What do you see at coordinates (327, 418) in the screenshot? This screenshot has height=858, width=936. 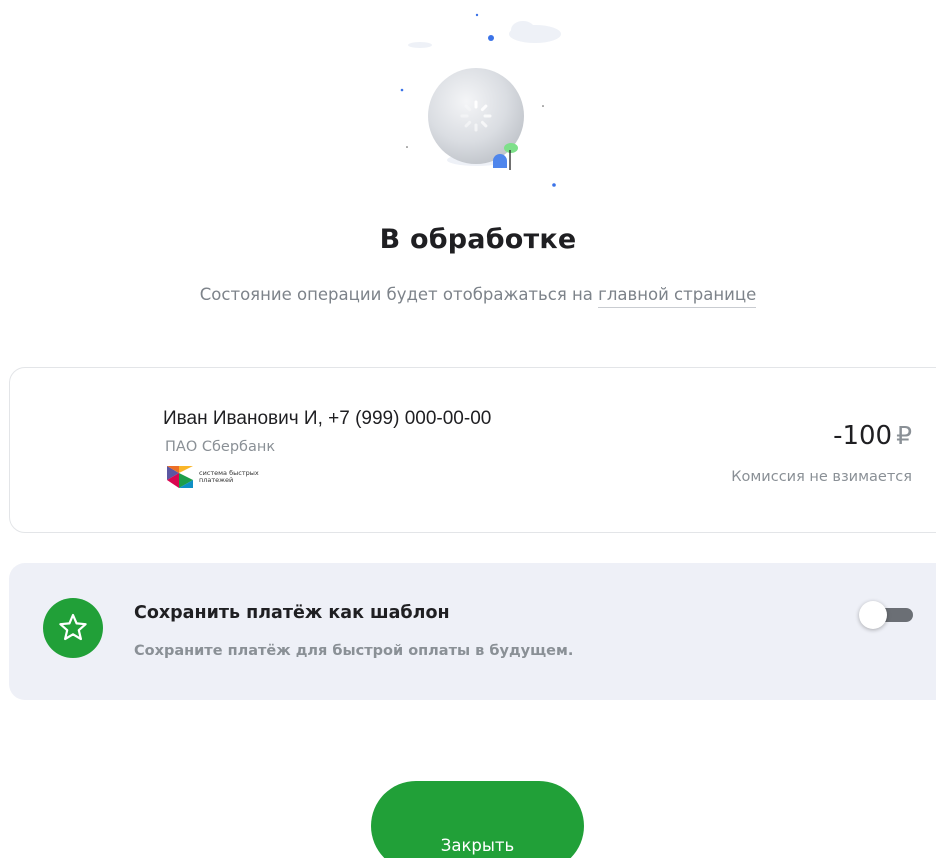 I see `recipient-name: Иван Иванович И, +7 (999) 000-00-00` at bounding box center [327, 418].